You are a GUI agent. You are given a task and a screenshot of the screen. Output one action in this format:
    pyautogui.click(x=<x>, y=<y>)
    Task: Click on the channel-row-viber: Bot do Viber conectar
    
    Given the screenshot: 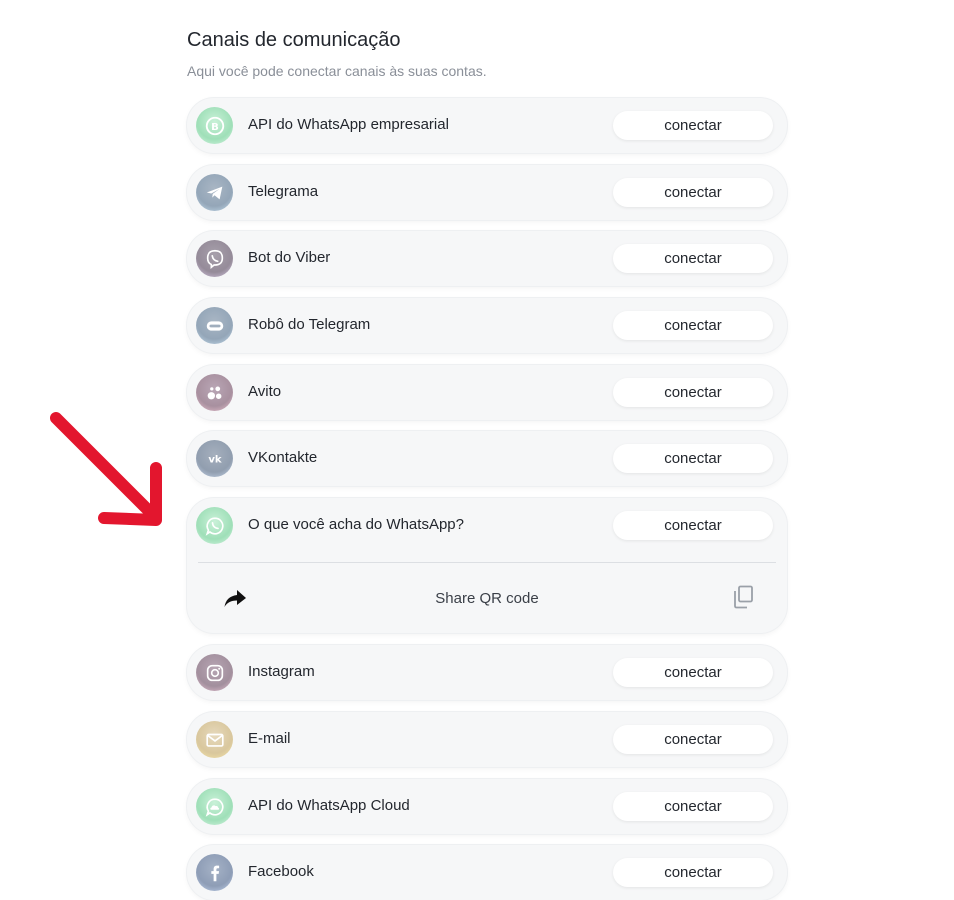 What is the action you would take?
    pyautogui.click(x=487, y=258)
    